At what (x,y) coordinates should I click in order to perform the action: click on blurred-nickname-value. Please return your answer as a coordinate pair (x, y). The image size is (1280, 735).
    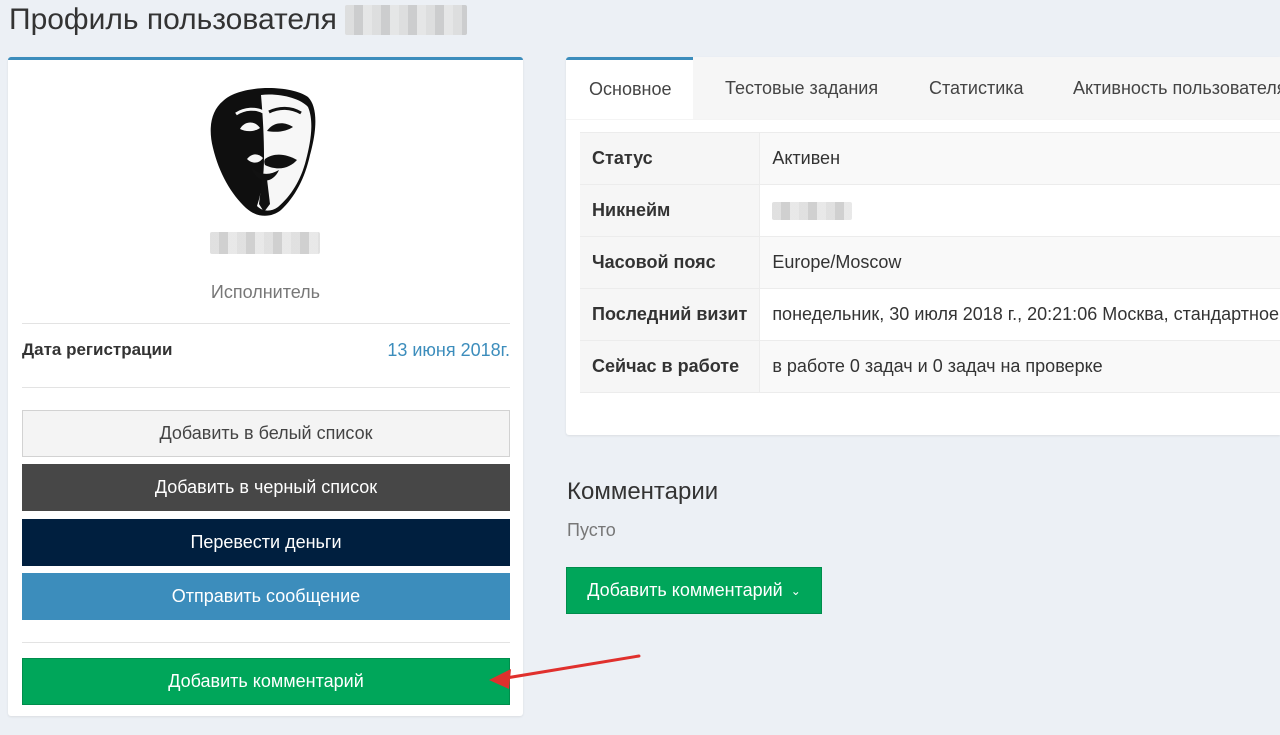
    Looking at the image, I should click on (812, 211).